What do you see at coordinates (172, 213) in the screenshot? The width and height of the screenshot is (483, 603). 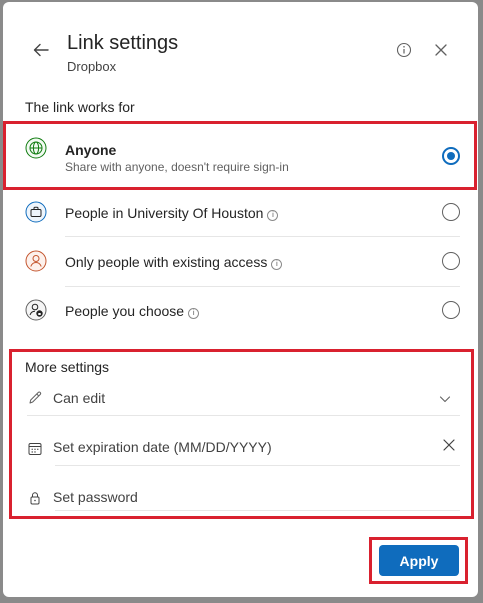 I see `option-university-label: People in University Of Houston i` at bounding box center [172, 213].